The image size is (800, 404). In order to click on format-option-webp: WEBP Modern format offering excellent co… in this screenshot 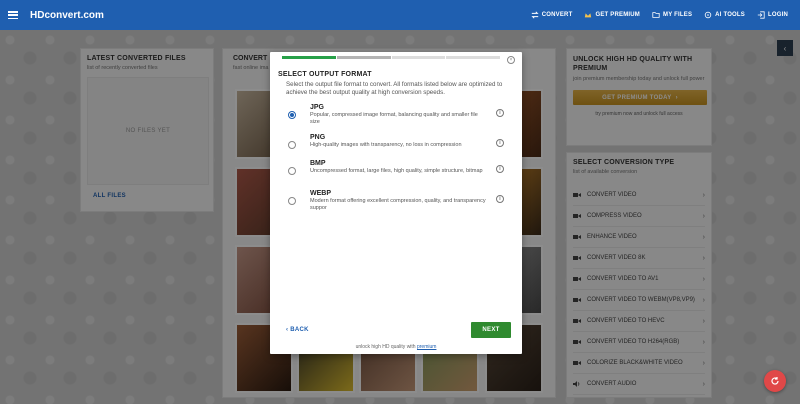, I will do `click(399, 200)`.